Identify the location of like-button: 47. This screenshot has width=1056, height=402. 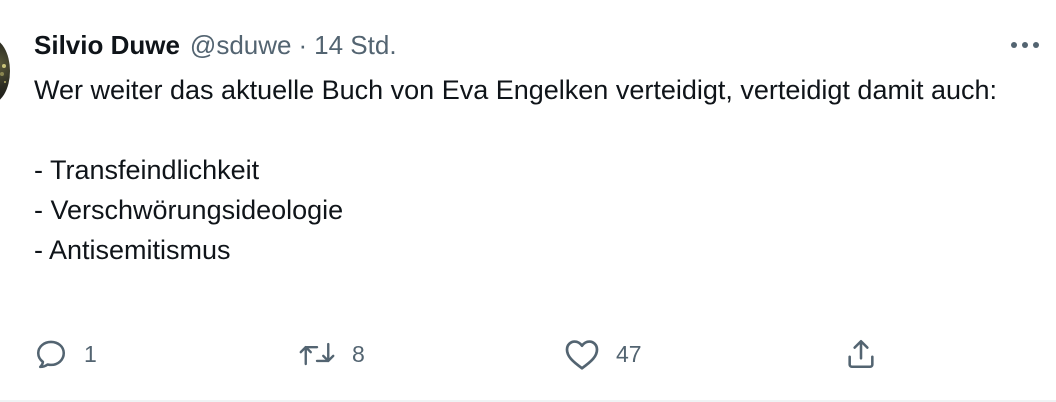
(603, 354).